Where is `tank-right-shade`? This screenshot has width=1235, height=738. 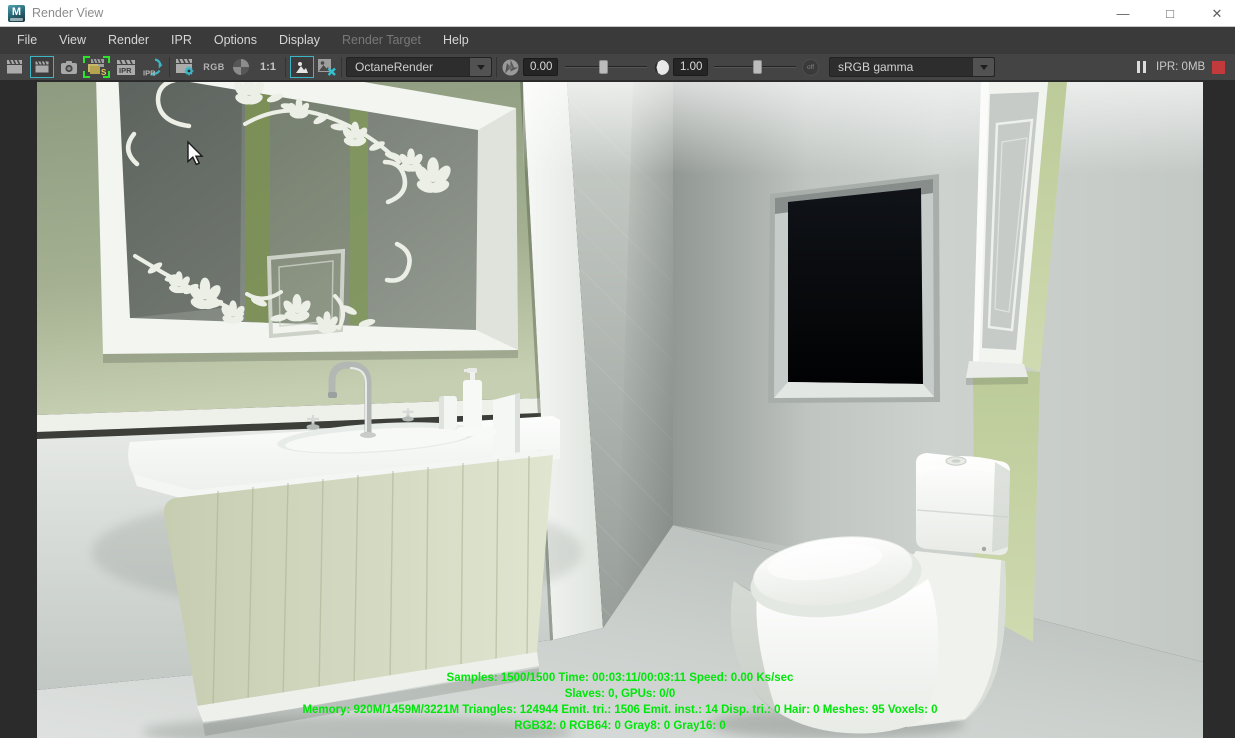
tank-right-shade is located at coordinates (1001, 507).